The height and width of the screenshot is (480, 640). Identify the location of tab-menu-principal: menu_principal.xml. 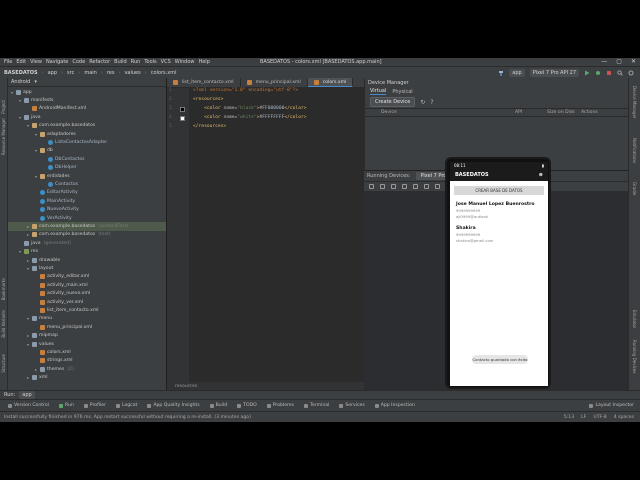
(274, 82).